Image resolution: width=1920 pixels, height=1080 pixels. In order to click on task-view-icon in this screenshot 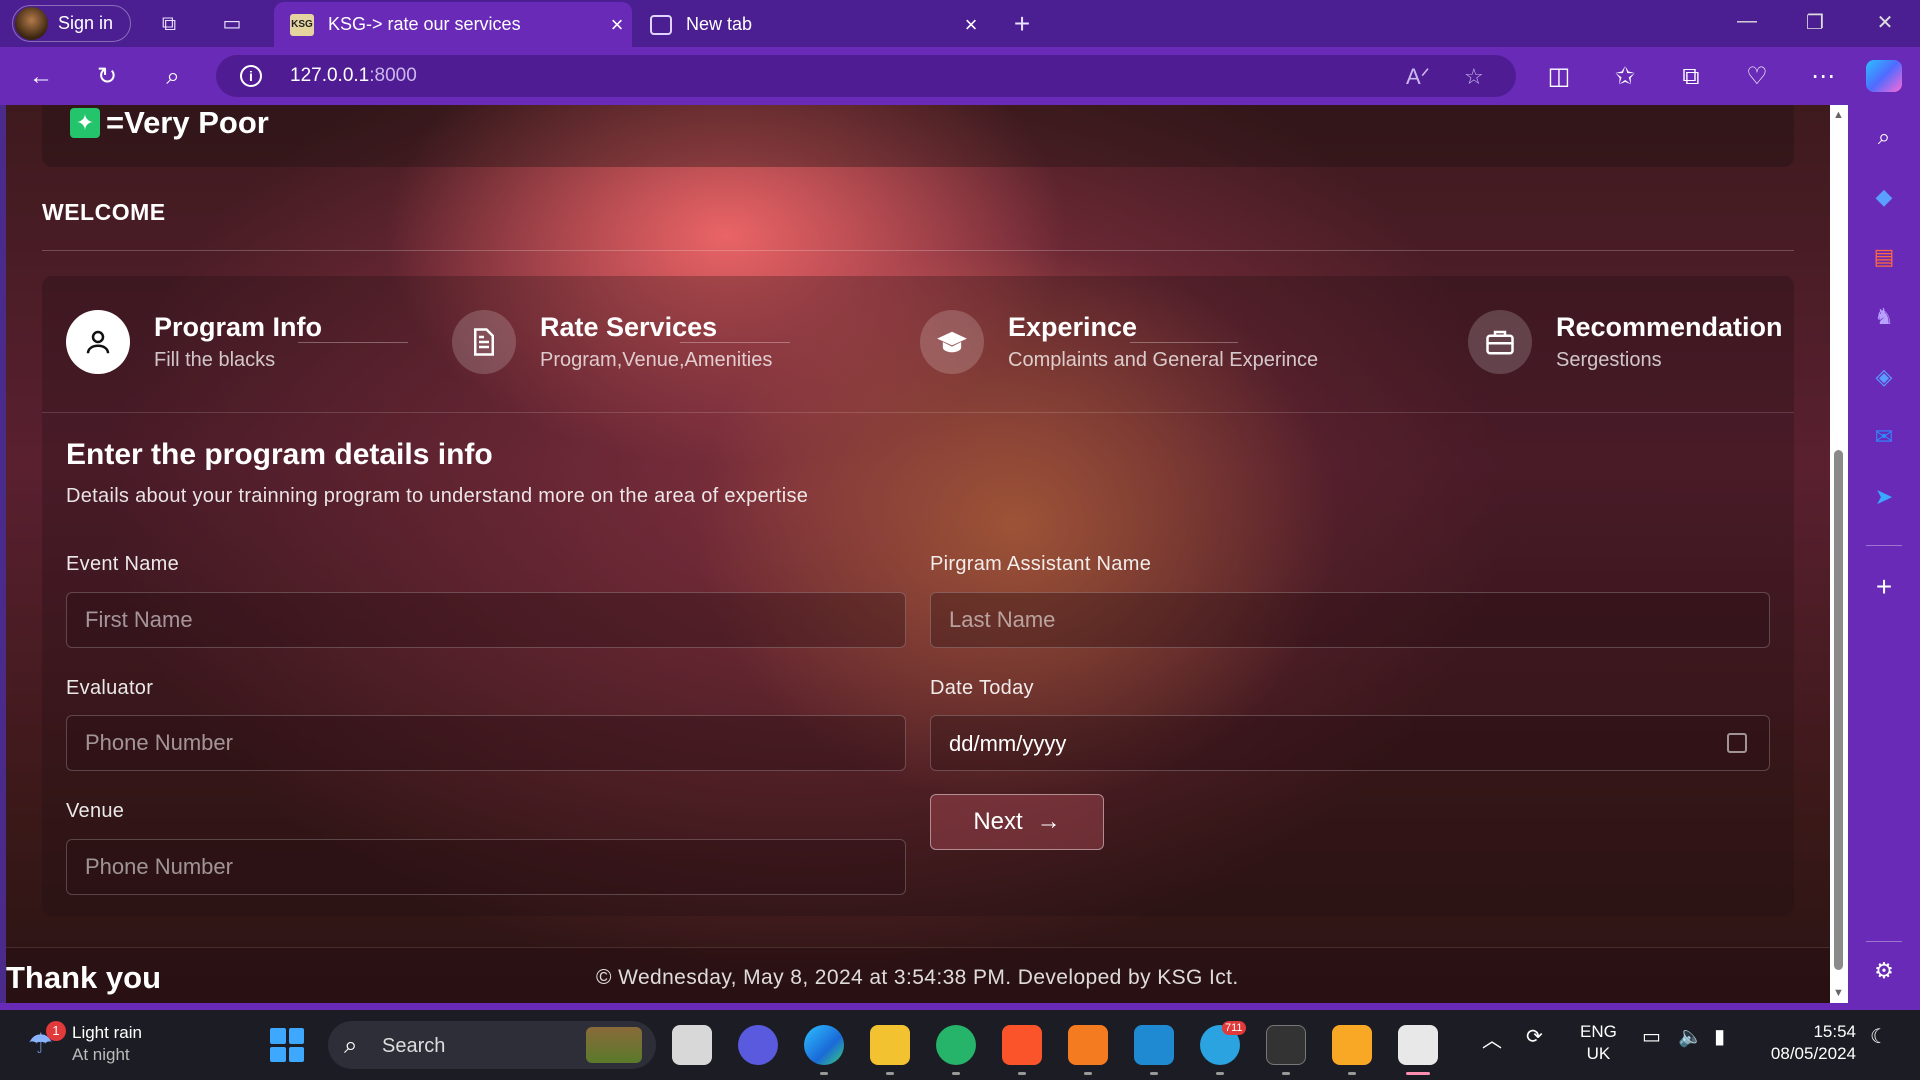, I will do `click(692, 1045)`.